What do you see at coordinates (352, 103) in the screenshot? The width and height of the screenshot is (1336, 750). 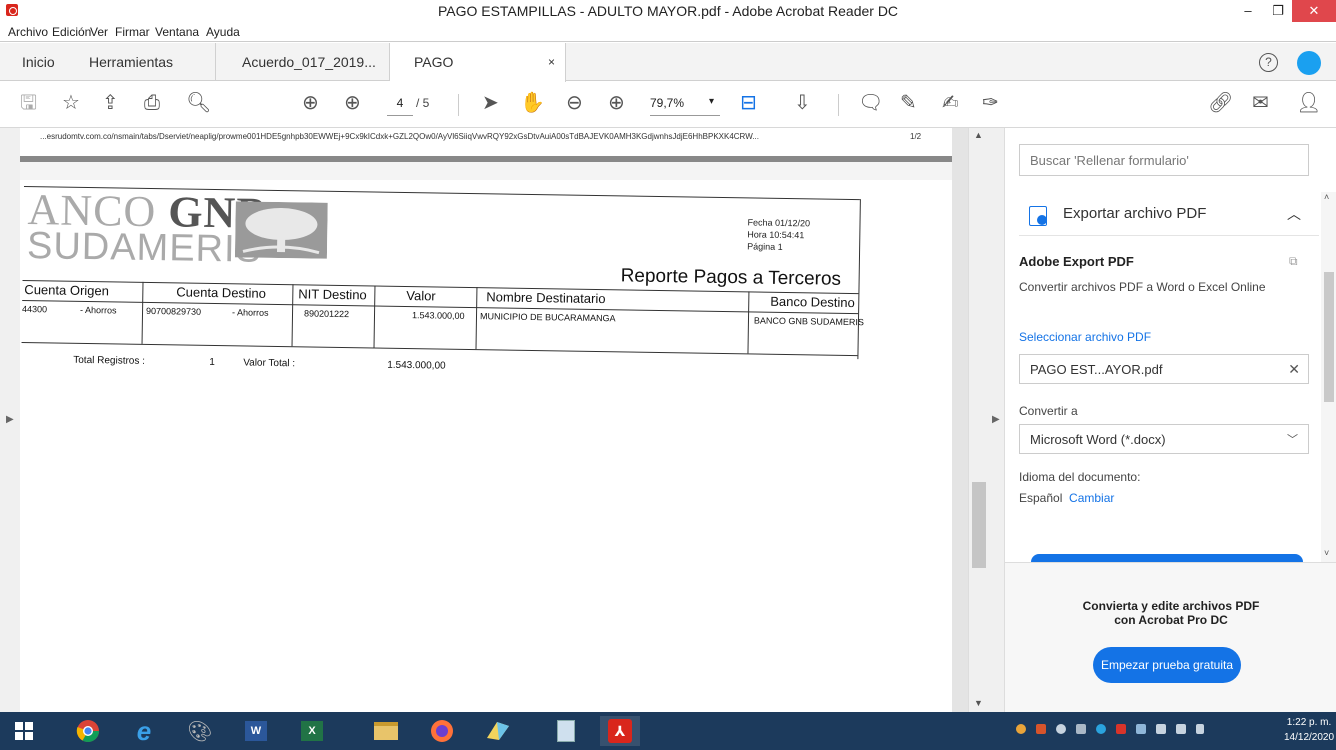 I see `next-page-icon: ⊕` at bounding box center [352, 103].